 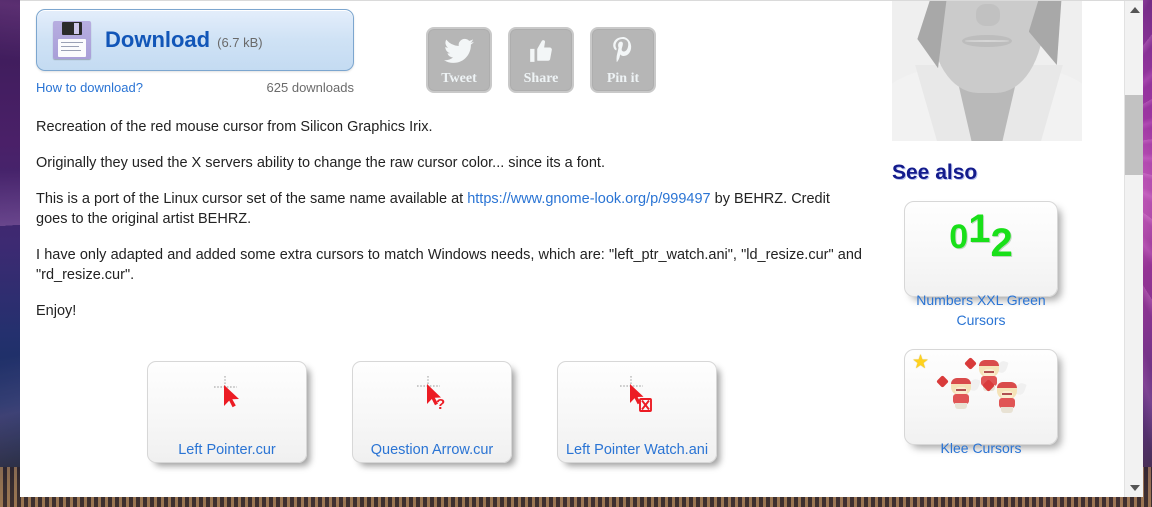 I want to click on preview-caption: Left Pointer.cur, so click(x=227, y=450).